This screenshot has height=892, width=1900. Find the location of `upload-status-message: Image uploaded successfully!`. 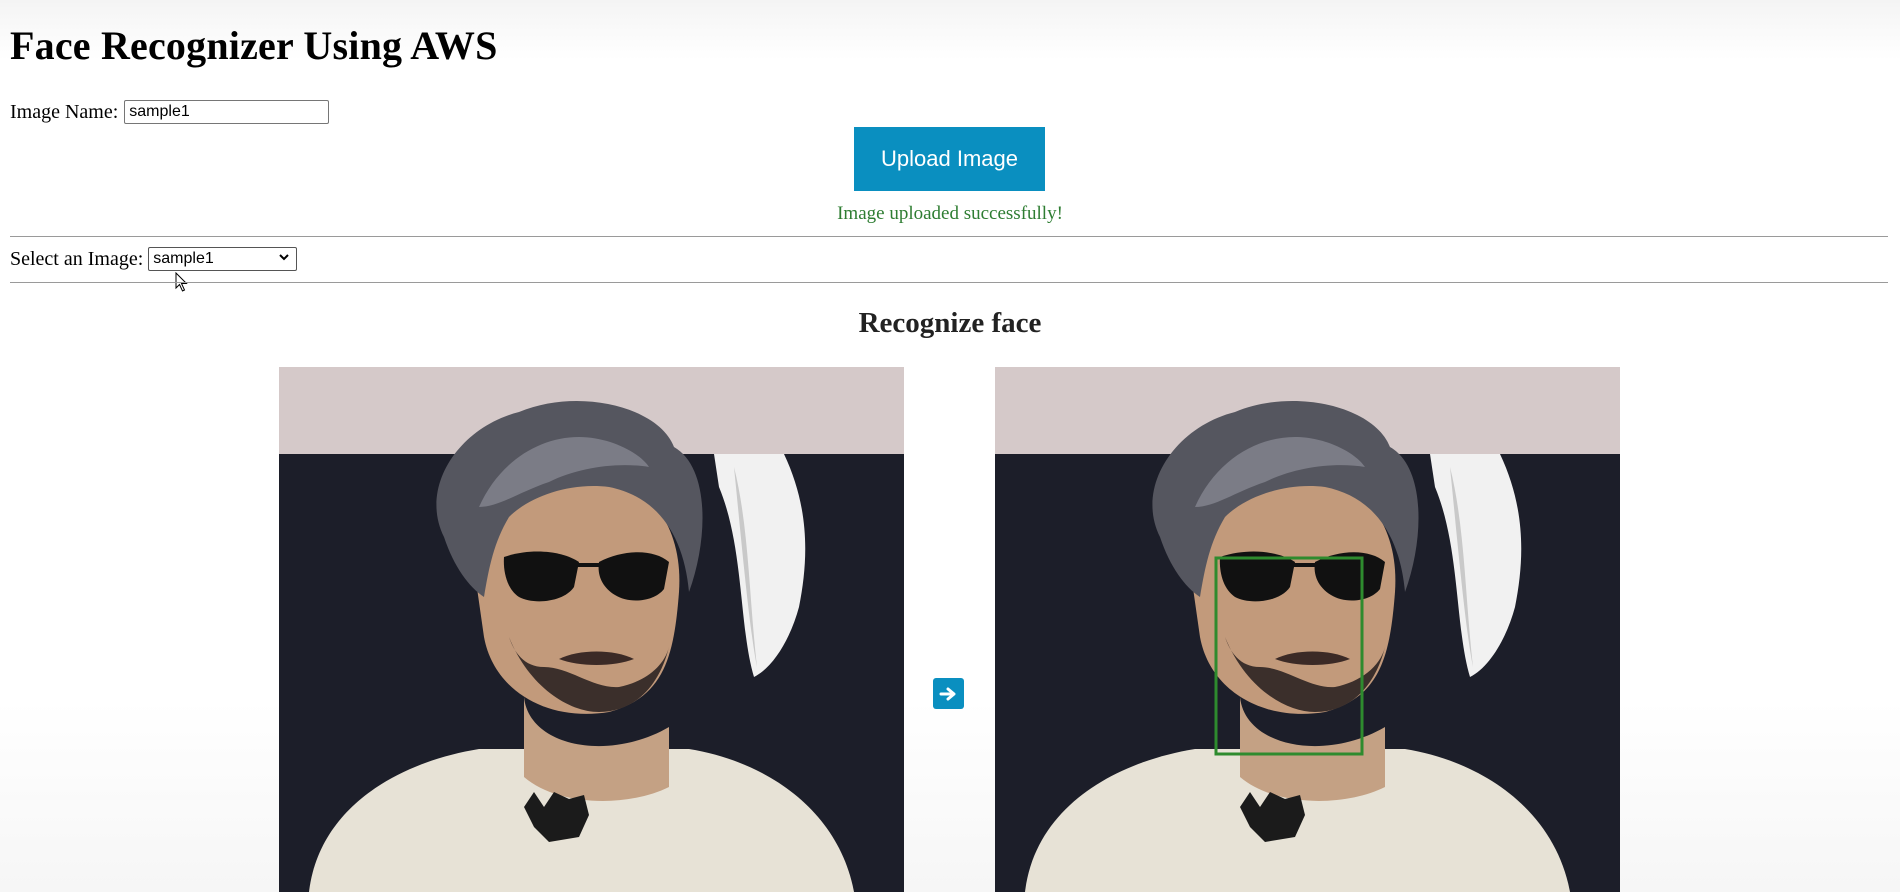

upload-status-message: Image uploaded successfully! is located at coordinates (950, 213).